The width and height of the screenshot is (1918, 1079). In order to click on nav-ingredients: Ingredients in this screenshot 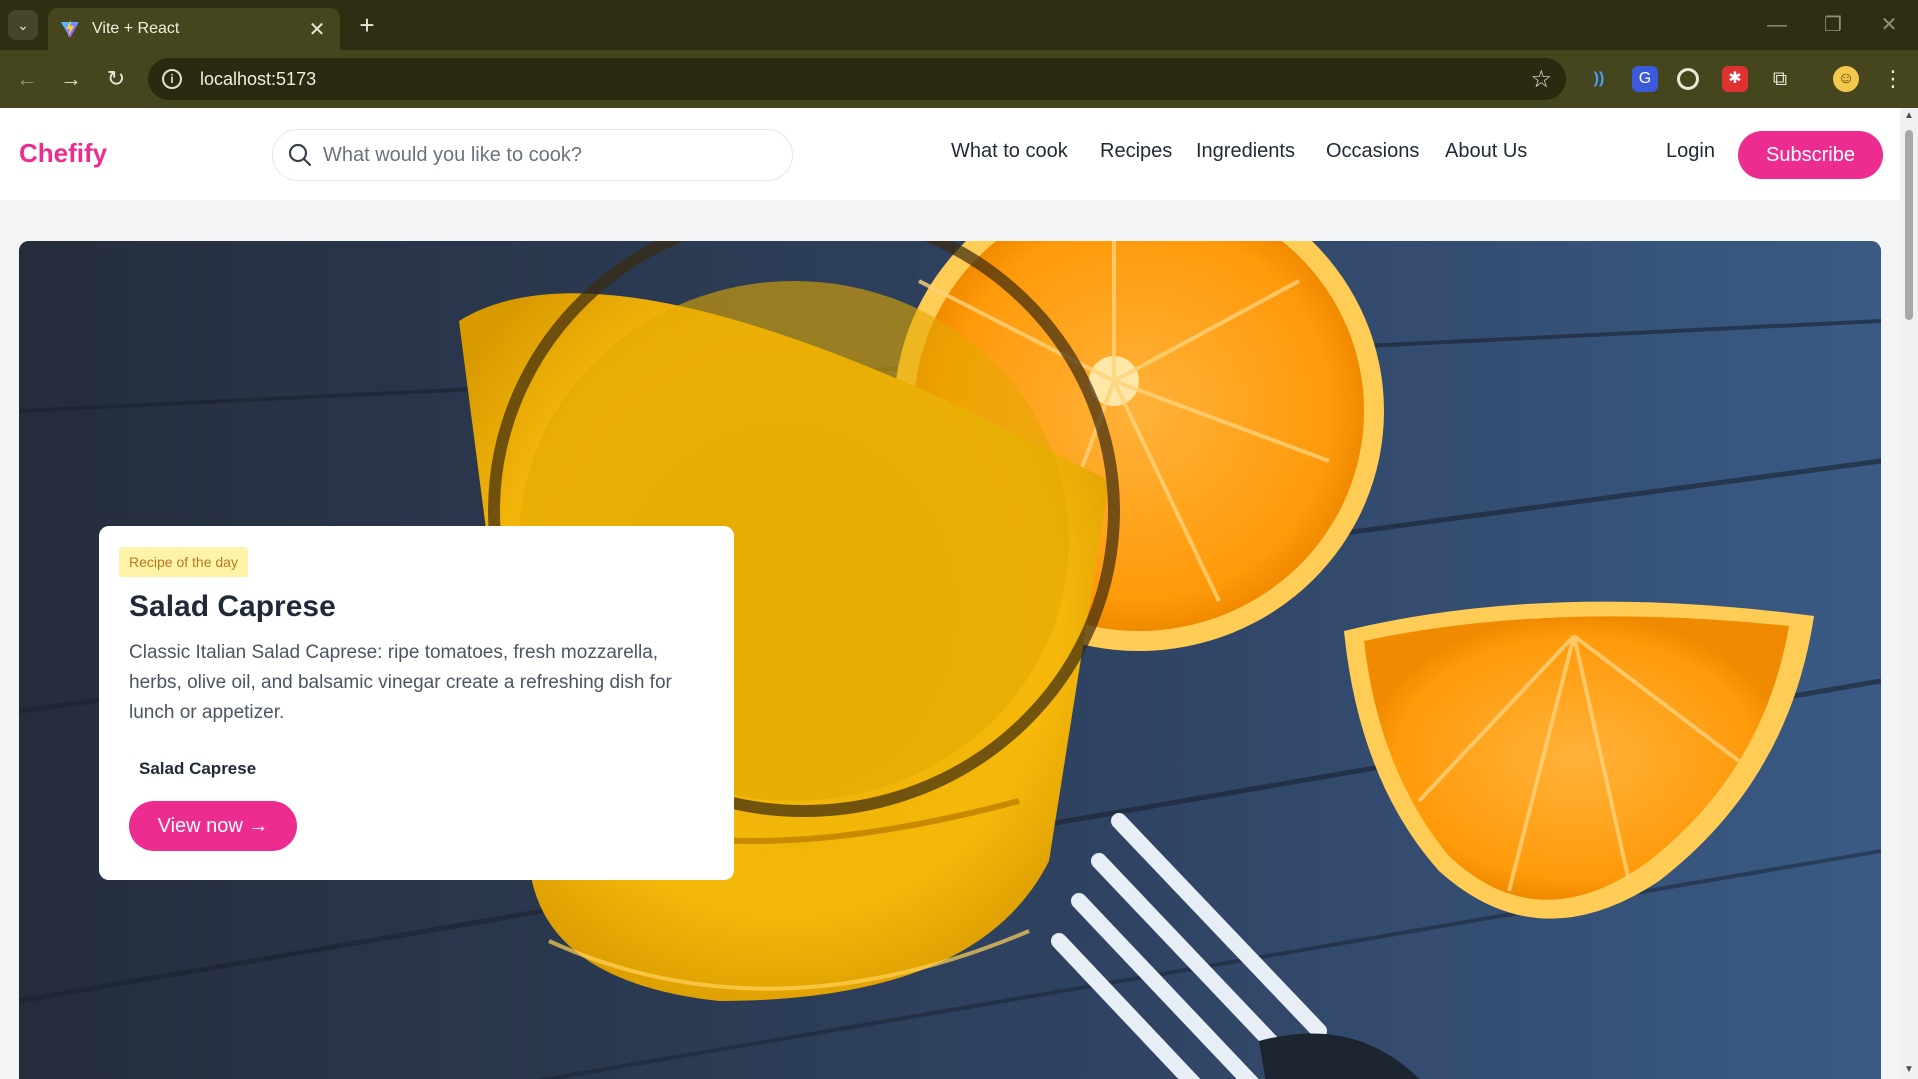, I will do `click(1245, 151)`.